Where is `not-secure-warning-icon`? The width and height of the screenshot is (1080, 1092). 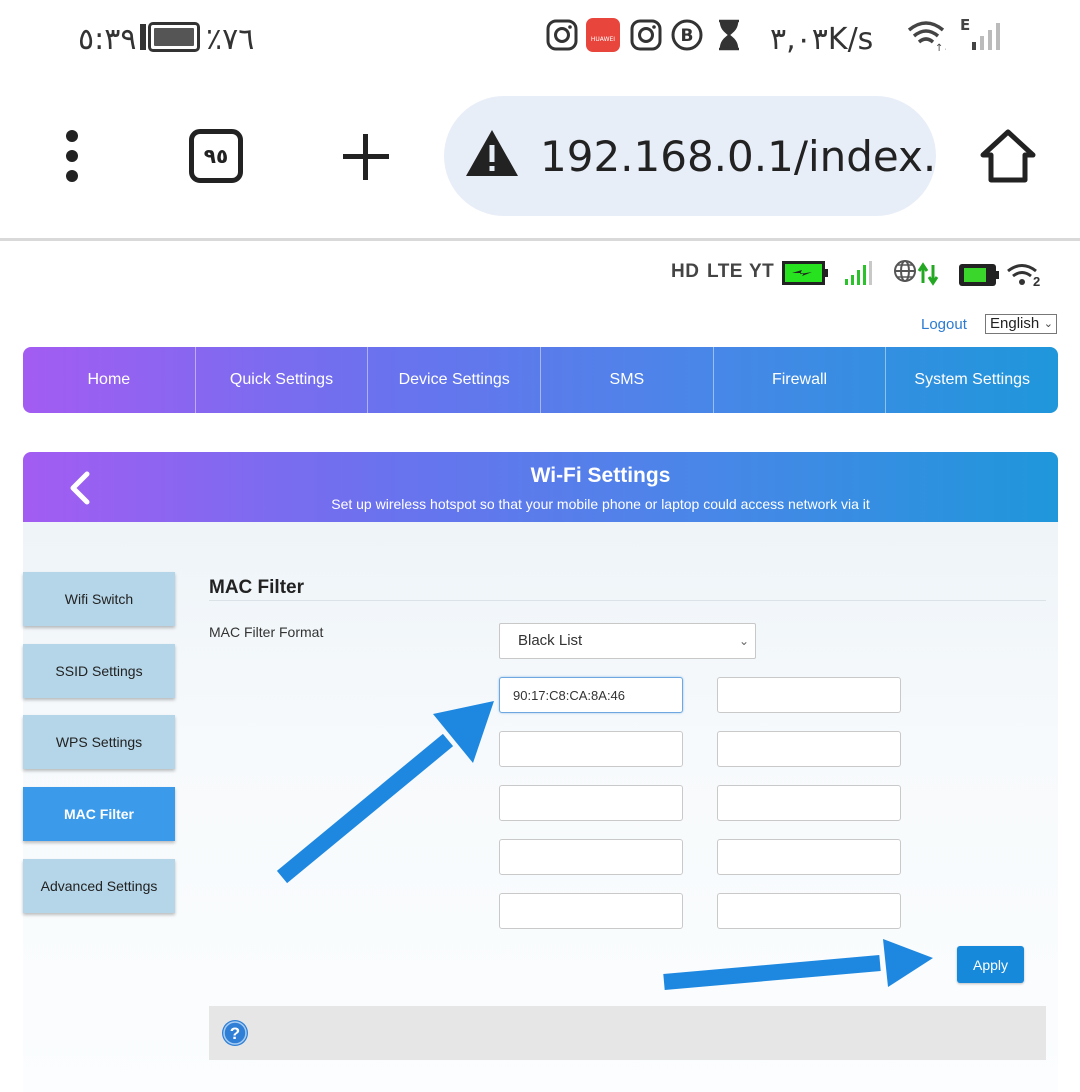
not-secure-warning-icon is located at coordinates (492, 153).